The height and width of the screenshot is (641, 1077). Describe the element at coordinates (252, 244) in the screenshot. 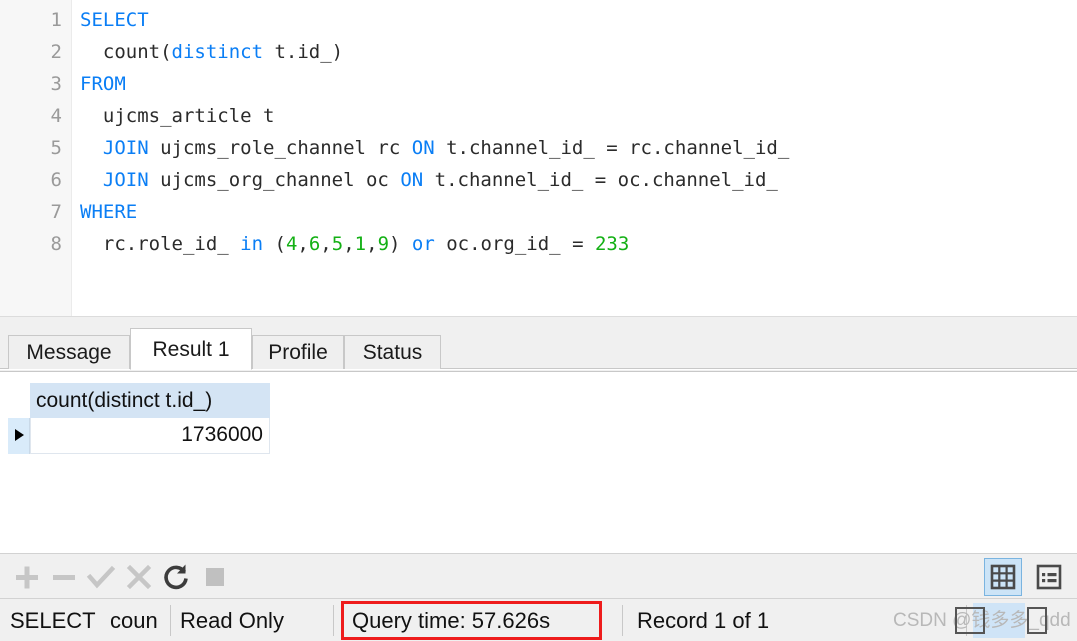

I see `code-token: in` at that location.